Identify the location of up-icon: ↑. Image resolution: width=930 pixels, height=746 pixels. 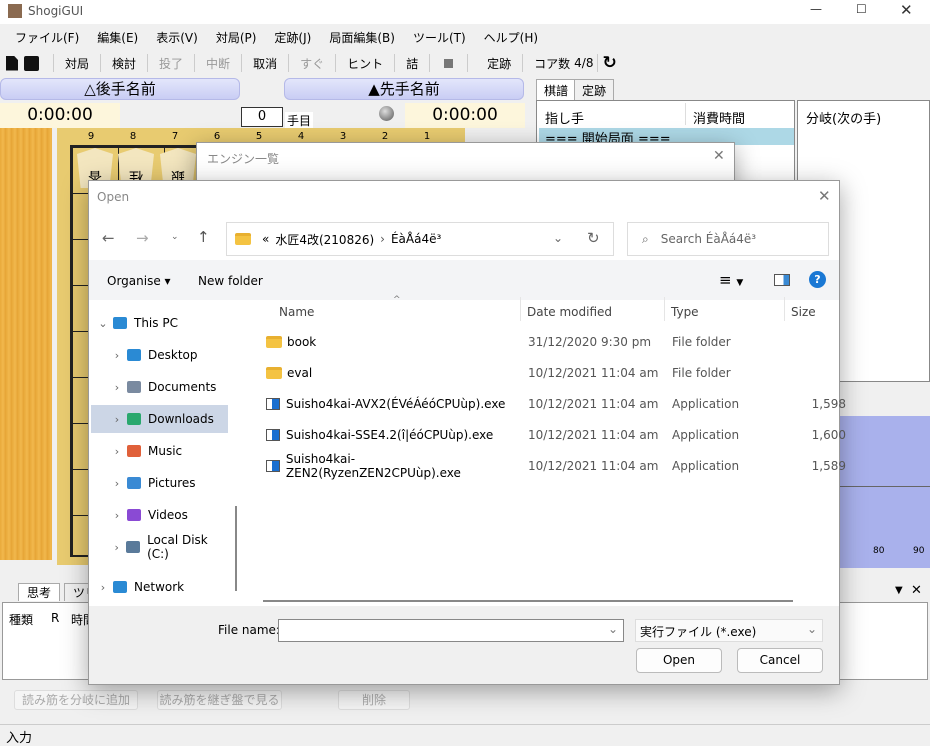
(203, 237).